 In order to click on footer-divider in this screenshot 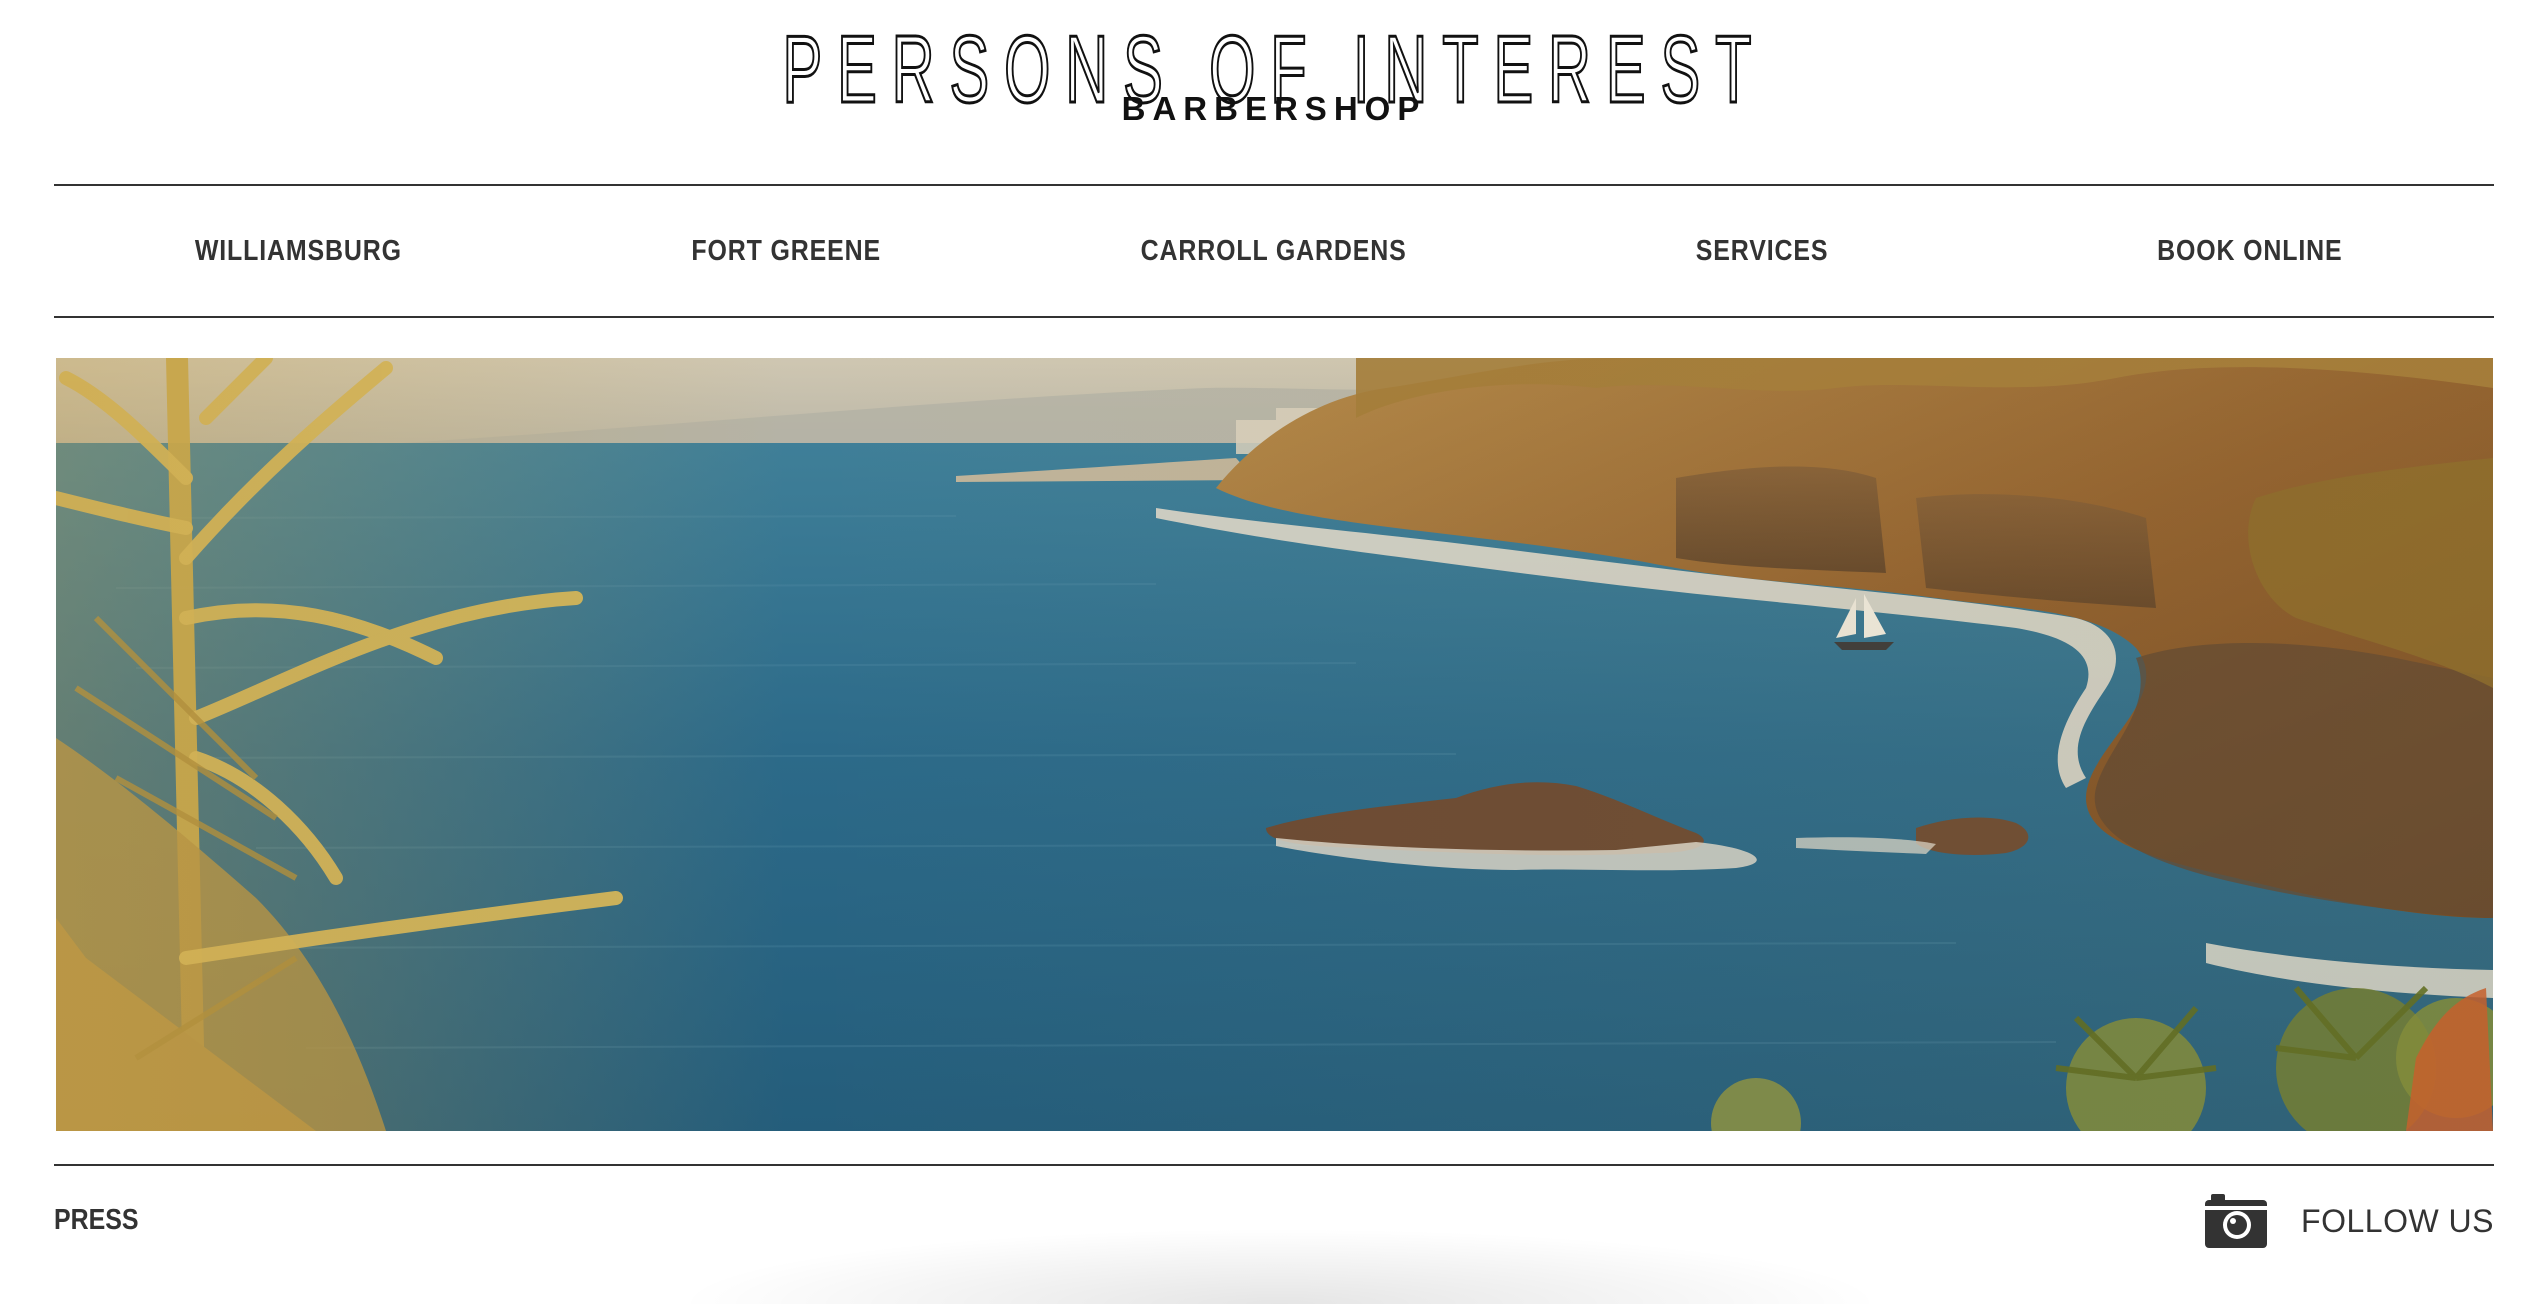, I will do `click(1274, 1165)`.